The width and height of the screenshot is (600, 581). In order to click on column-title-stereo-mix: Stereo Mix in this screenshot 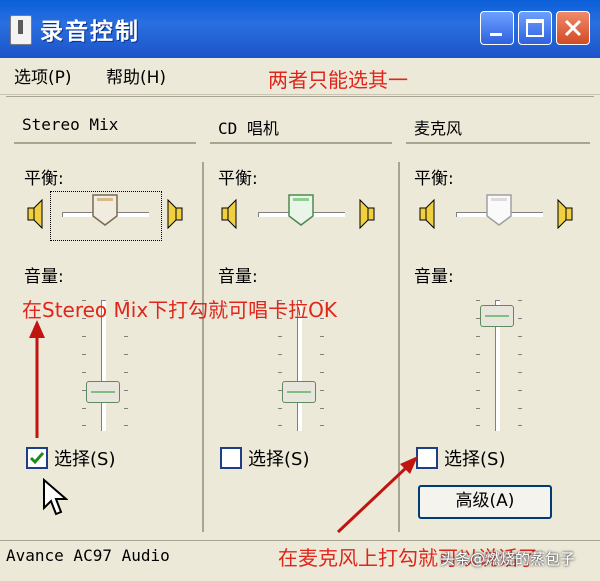, I will do `click(70, 124)`.